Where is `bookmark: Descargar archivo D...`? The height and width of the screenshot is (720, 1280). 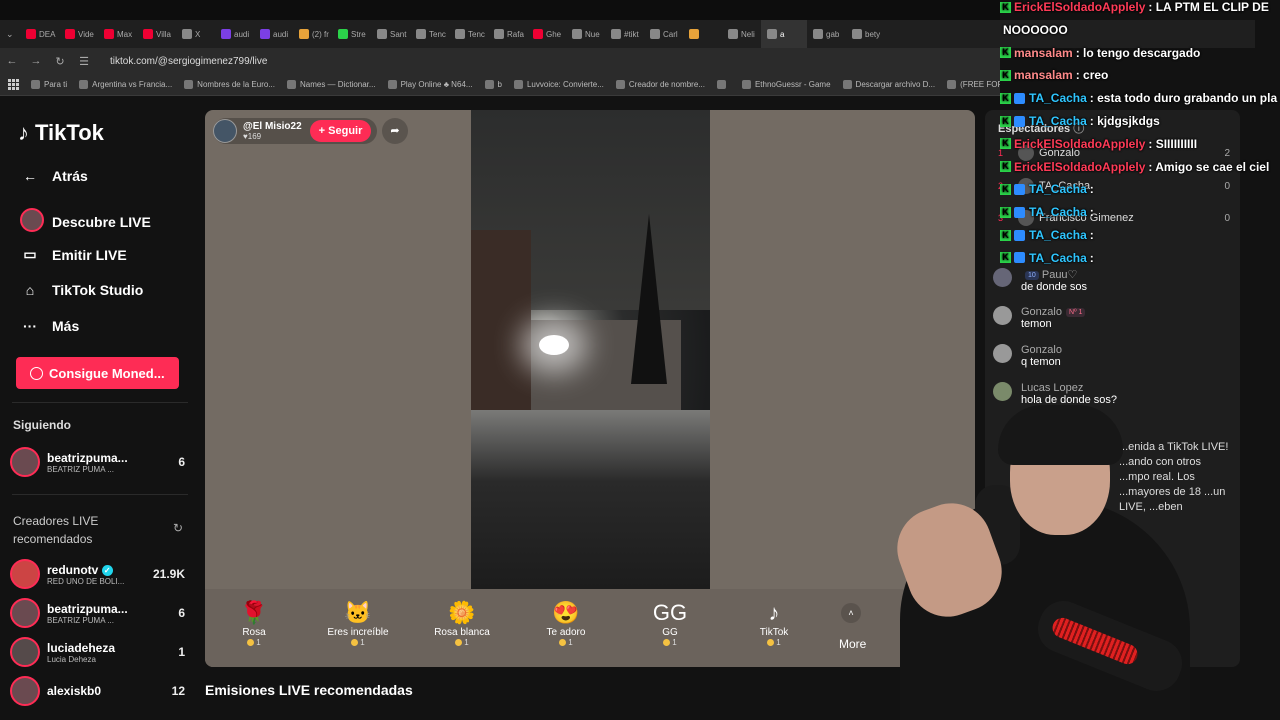 bookmark: Descargar archivo D... is located at coordinates (888, 84).